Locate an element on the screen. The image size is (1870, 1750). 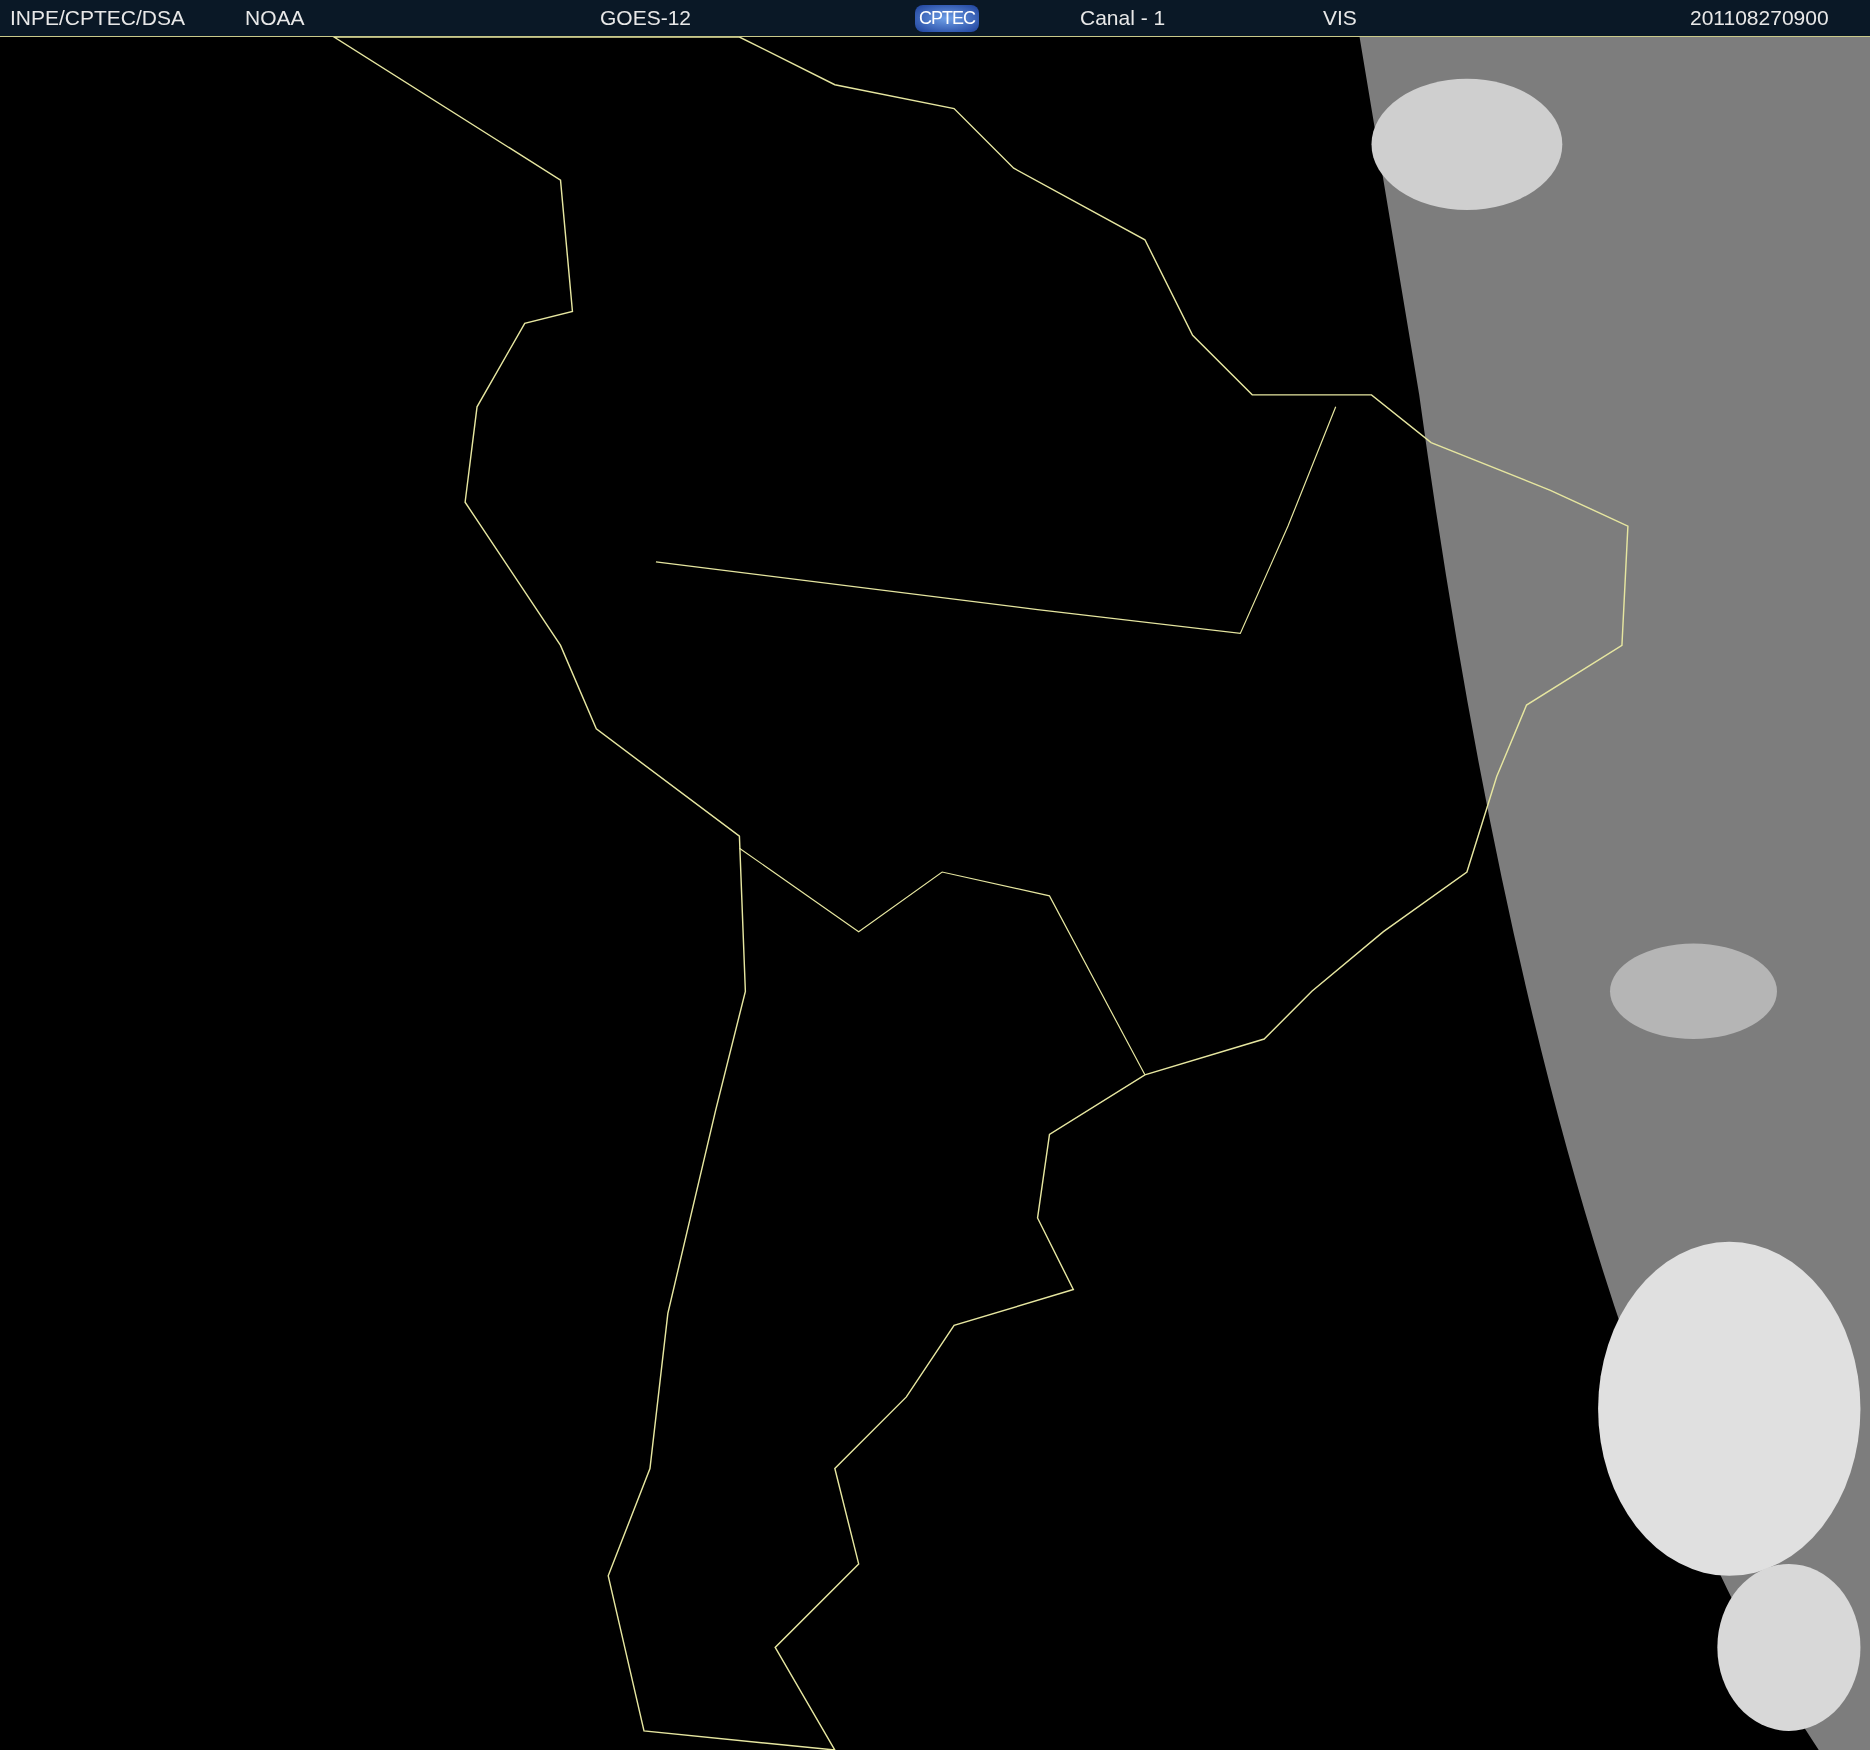
channel-label: Canal - 1 is located at coordinates (1123, 18).